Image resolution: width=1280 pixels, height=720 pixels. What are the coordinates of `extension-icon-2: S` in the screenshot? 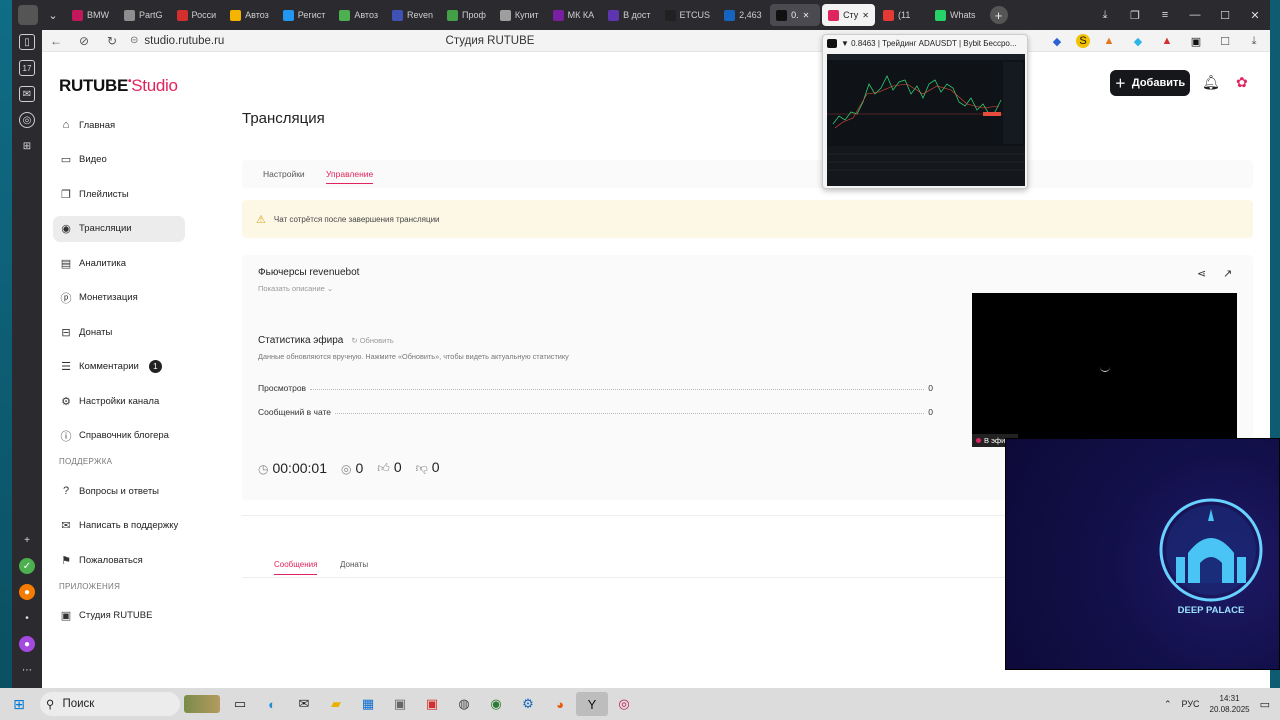 It's located at (1083, 41).